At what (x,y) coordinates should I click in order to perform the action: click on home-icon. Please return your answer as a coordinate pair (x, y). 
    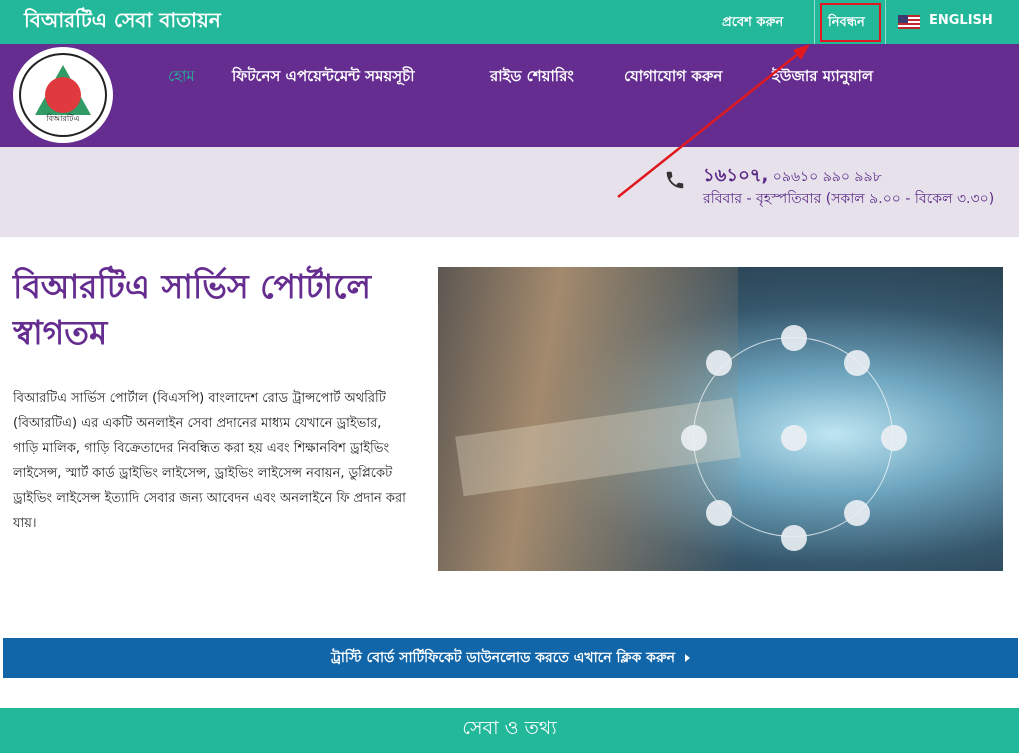
    Looking at the image, I should click on (794, 438).